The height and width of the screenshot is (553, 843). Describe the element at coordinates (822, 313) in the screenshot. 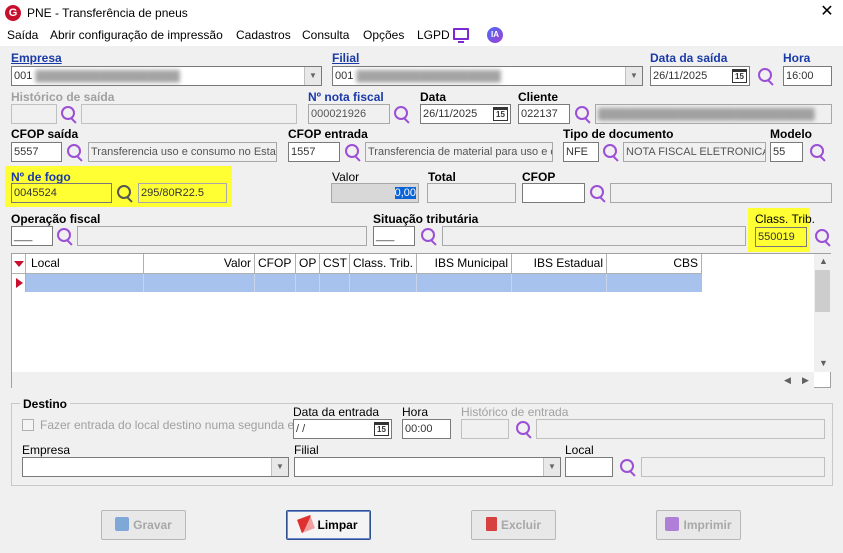

I see `grid-vertical-scrollbar: ▲ ▼` at that location.